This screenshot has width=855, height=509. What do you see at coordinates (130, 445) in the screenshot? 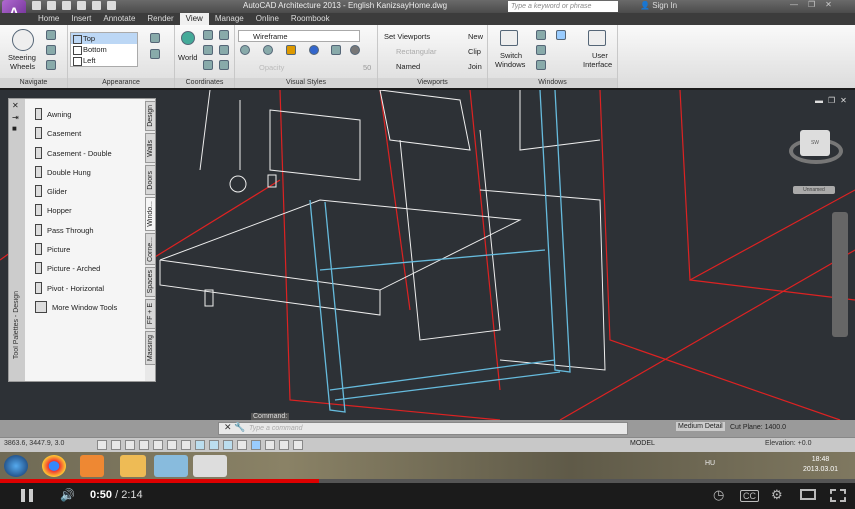
I see `grid-icon` at bounding box center [130, 445].